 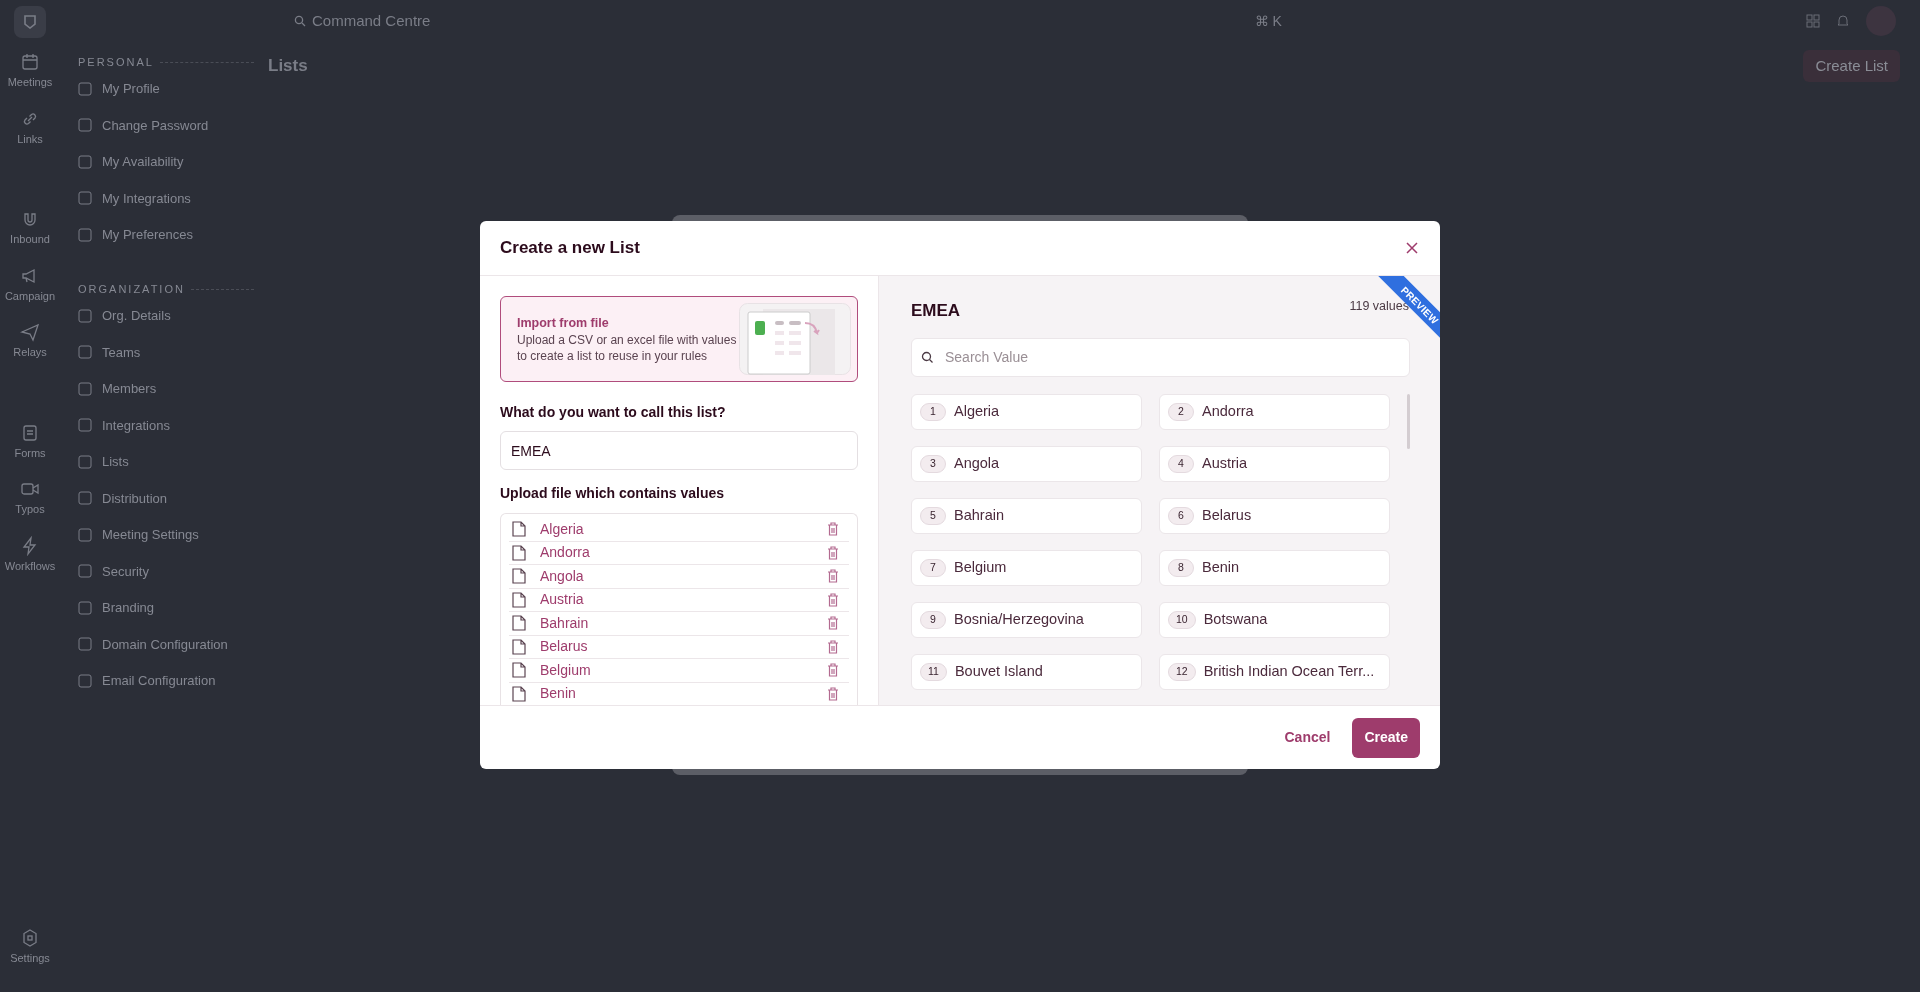 I want to click on paper-plane-icon, so click(x=30, y=332).